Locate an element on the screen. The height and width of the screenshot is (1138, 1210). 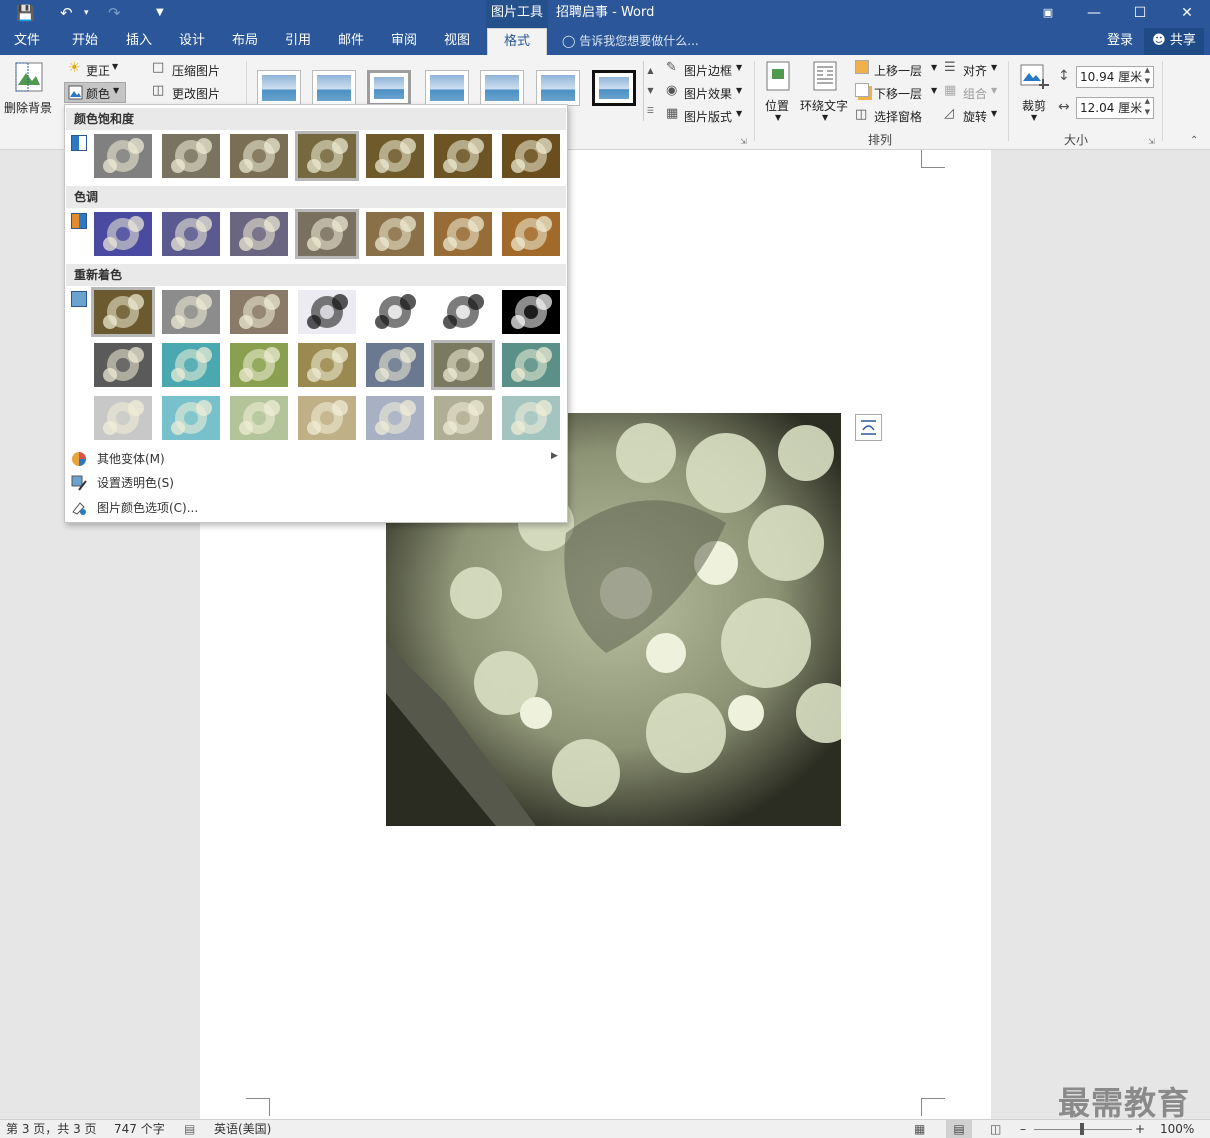
customize-toolbar-icon: ▼ is located at coordinates (160, 13).